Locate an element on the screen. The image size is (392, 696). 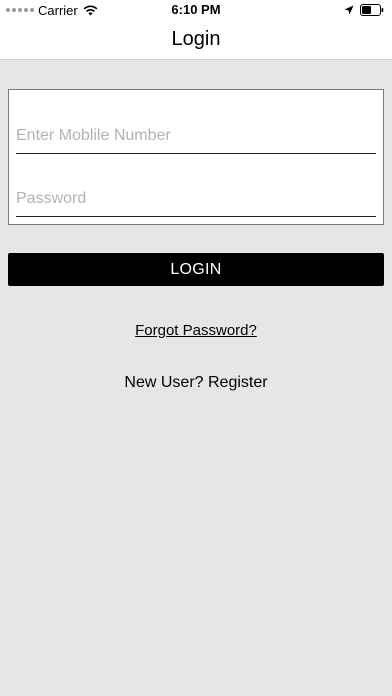
status-right is located at coordinates (364, 10).